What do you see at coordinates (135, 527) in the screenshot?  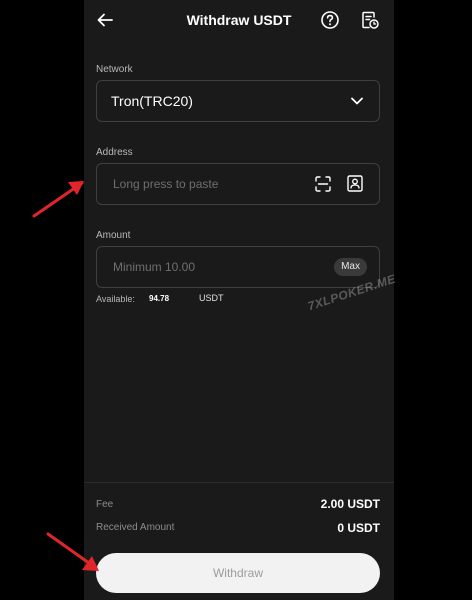 I see `received-amount-label: Received Amount` at bounding box center [135, 527].